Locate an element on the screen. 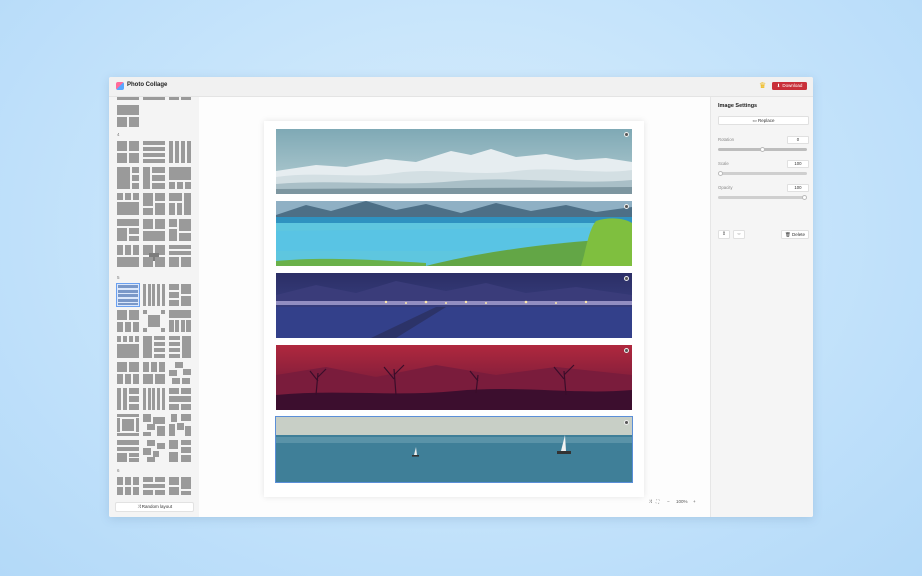  replace-label: Replace is located at coordinates (766, 120).